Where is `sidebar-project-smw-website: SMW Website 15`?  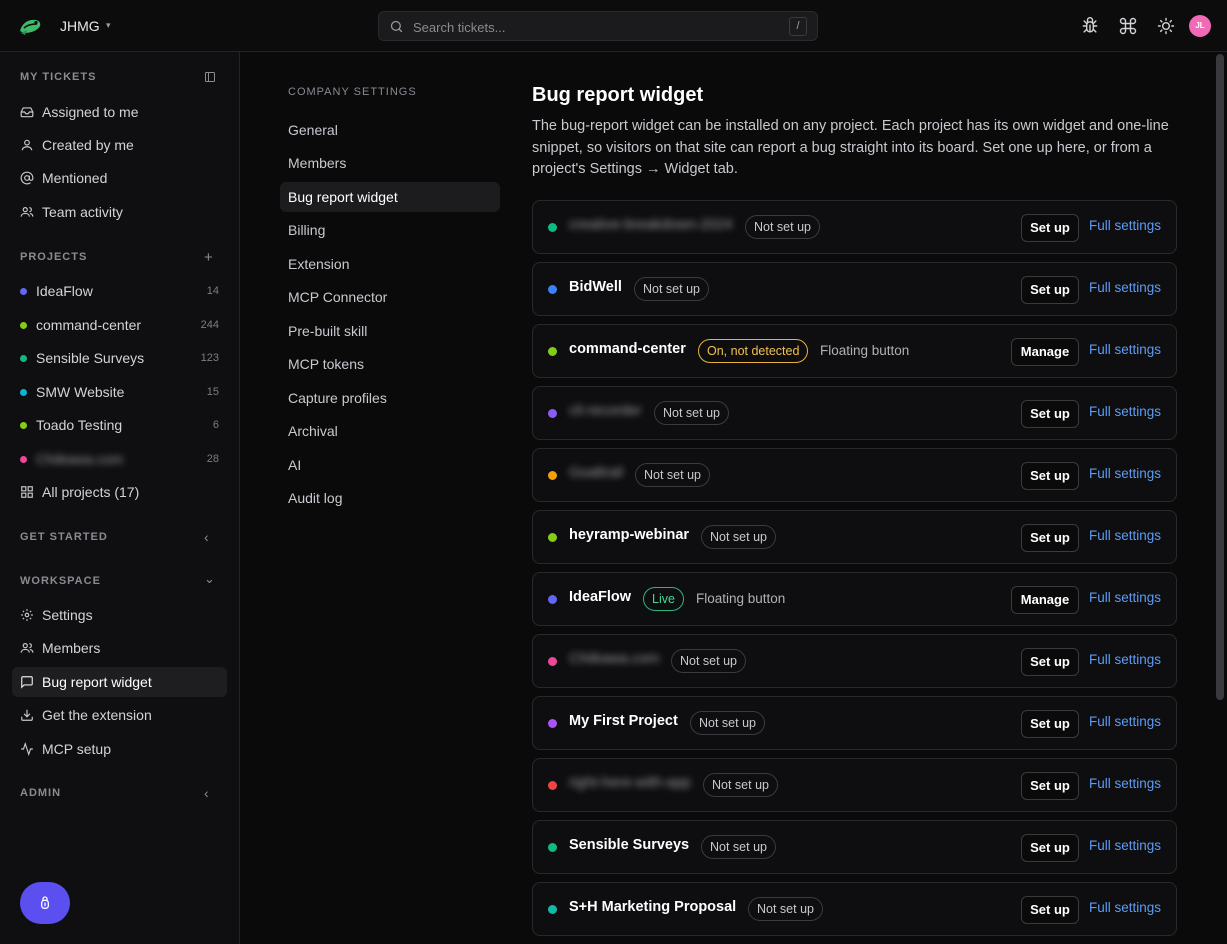
sidebar-project-smw-website: SMW Website 15 is located at coordinates (119, 392).